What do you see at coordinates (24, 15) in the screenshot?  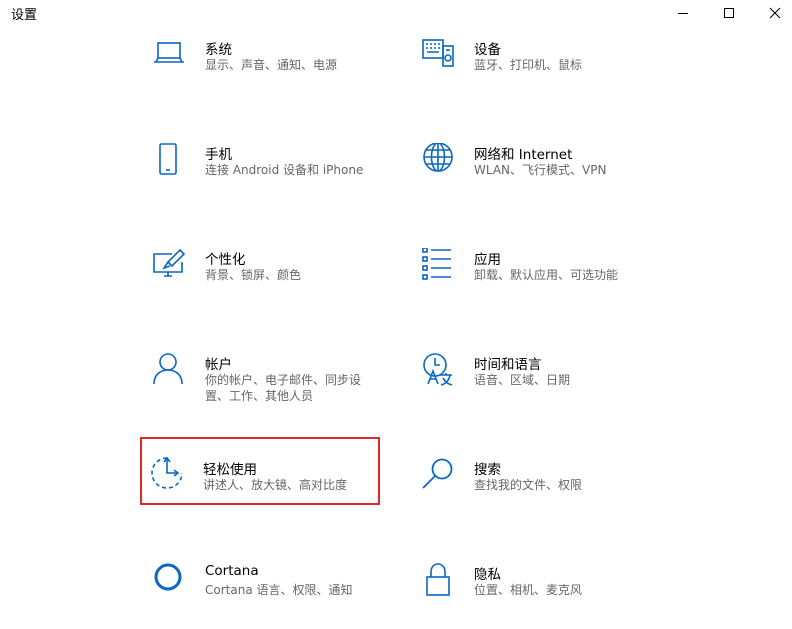 I see `window-title: 设置` at bounding box center [24, 15].